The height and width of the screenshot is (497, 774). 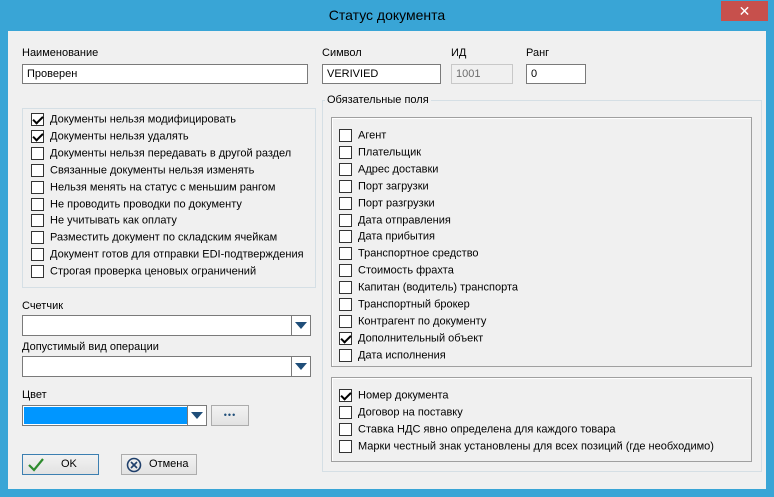 I want to click on option-checkbox-row: Не учитывать как оплату, so click(x=104, y=222).